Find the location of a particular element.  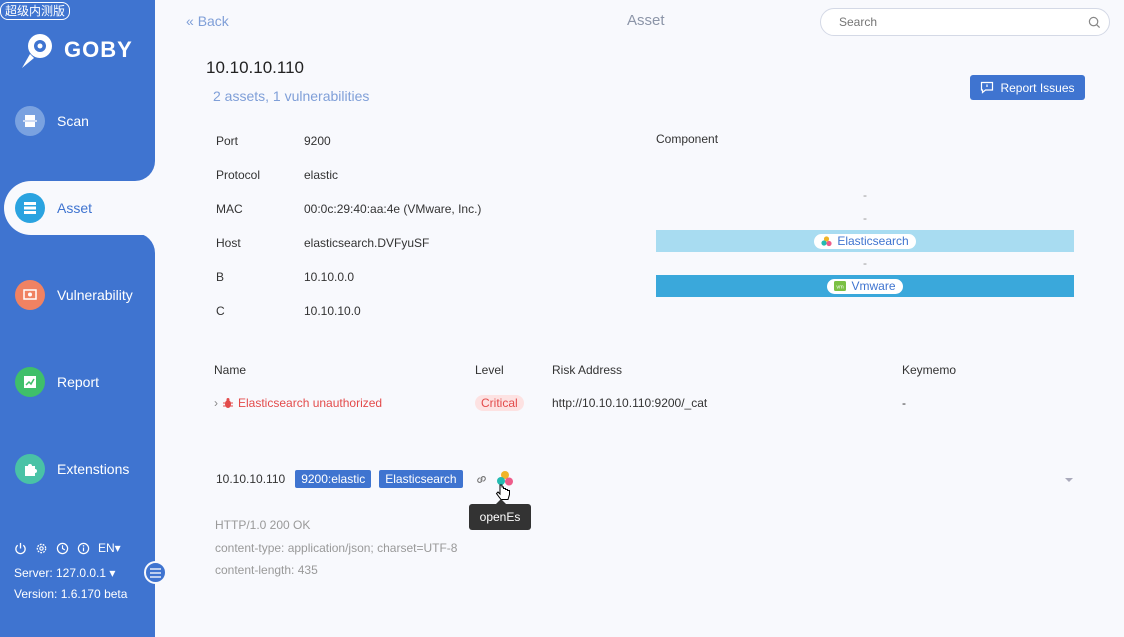

info-key: C is located at coordinates (220, 311).